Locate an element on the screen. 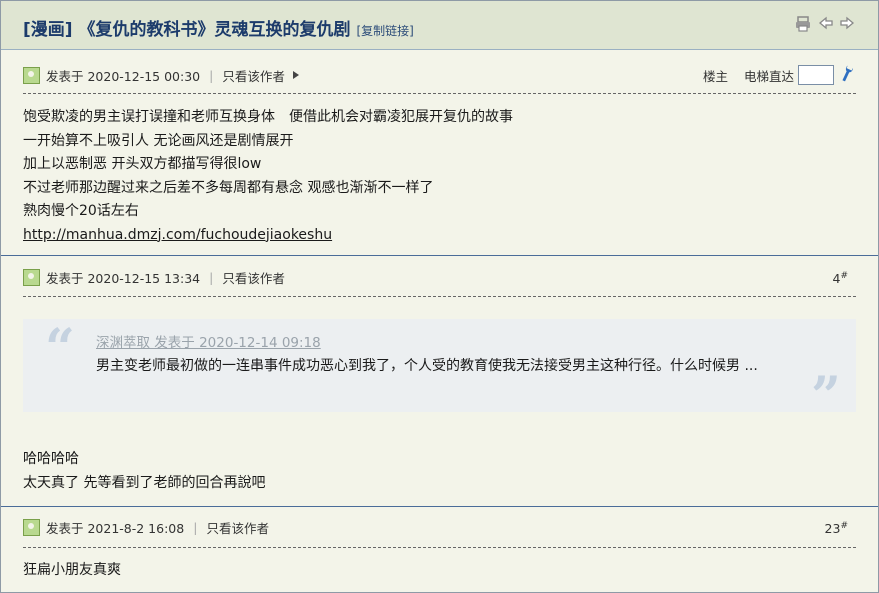  post-date: 发表于 2021-8-2 16:08 is located at coordinates (115, 528).